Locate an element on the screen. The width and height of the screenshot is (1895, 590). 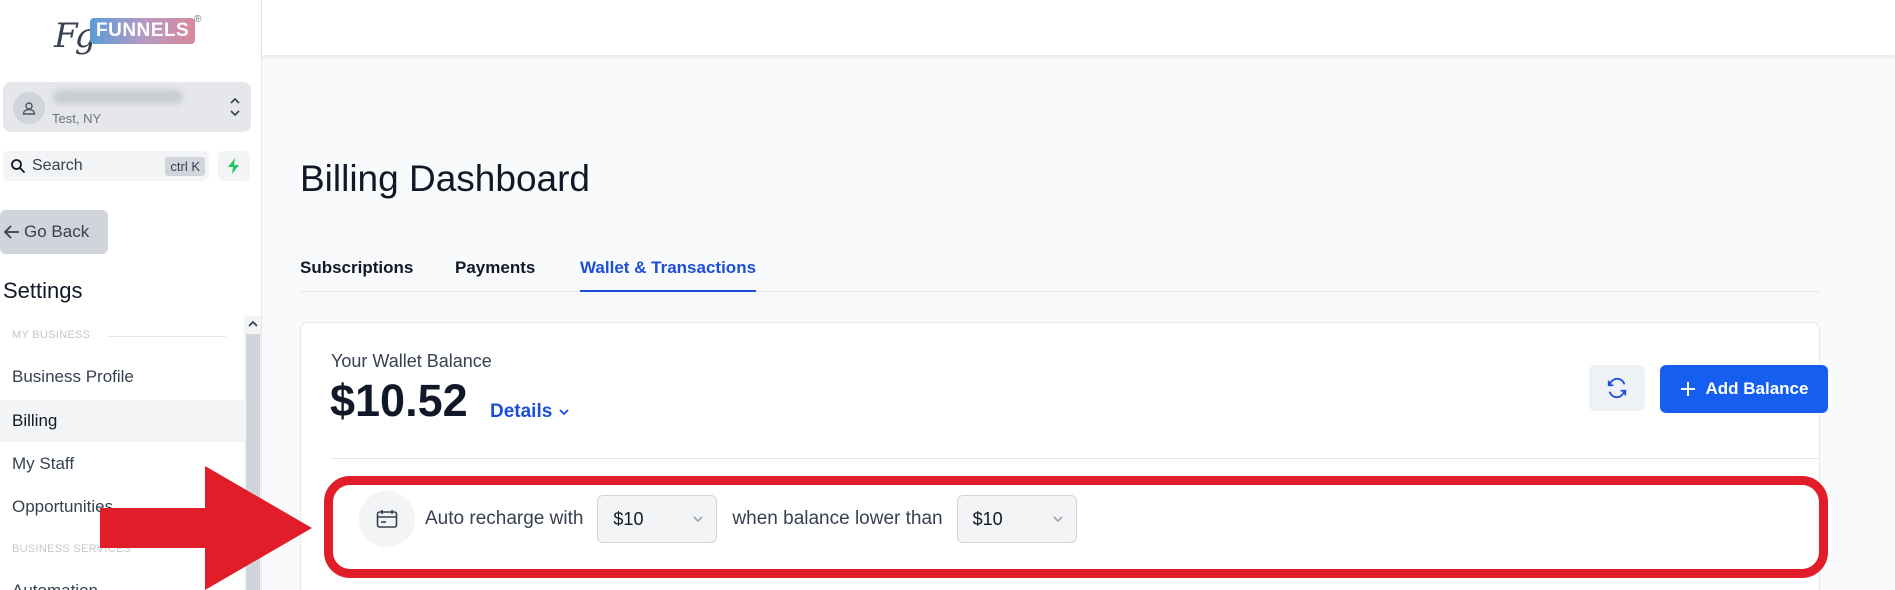
wallet-balance-label: Your Wallet Balance is located at coordinates (411, 361).